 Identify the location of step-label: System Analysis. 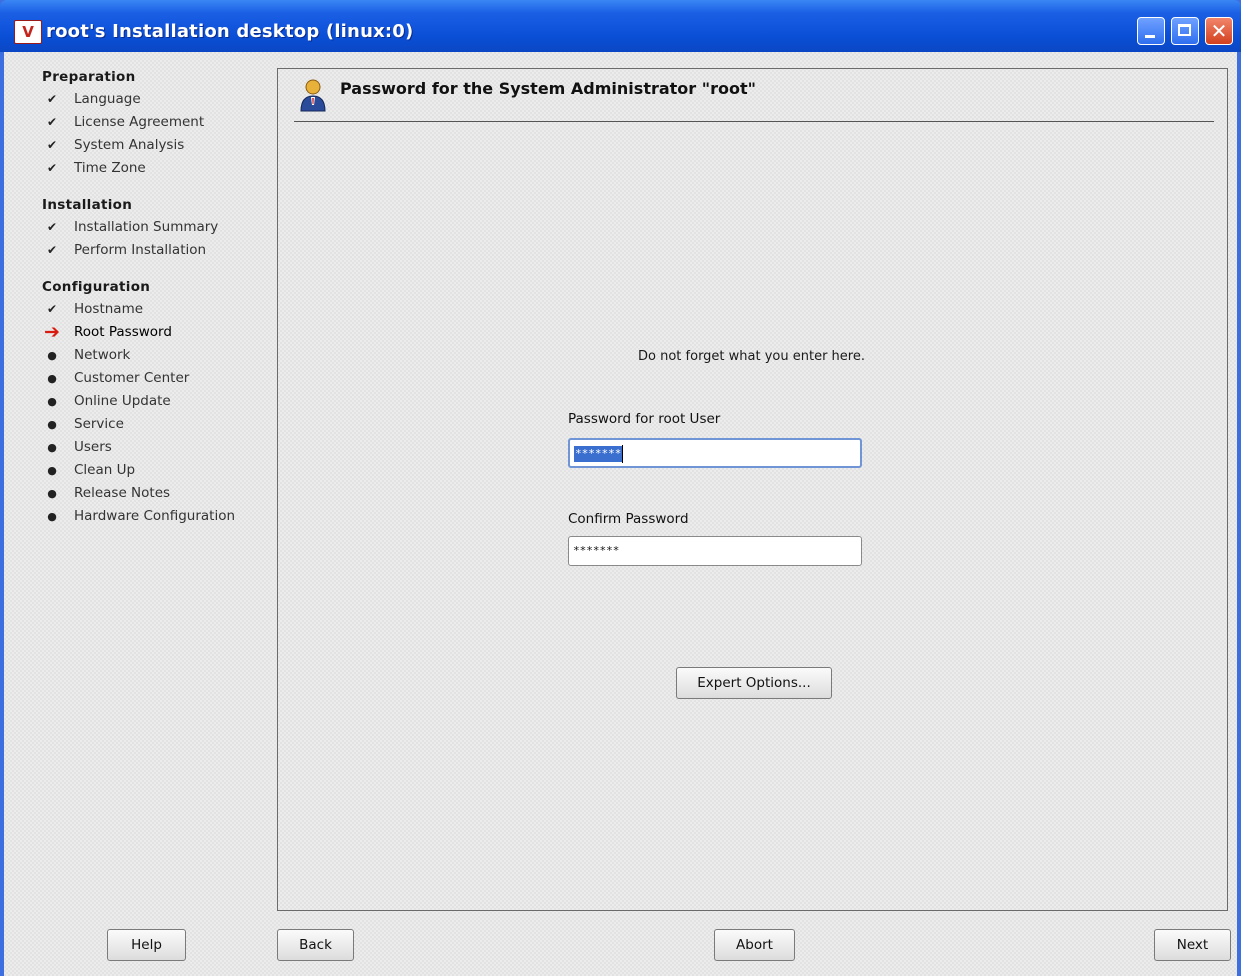
(129, 145).